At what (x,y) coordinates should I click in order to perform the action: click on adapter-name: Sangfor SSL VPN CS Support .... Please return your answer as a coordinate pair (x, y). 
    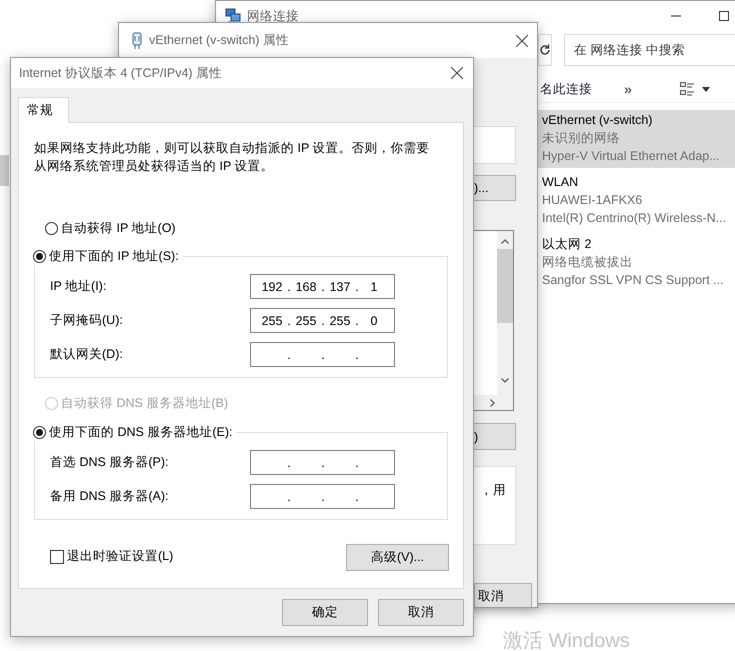
    Looking at the image, I should click on (633, 280).